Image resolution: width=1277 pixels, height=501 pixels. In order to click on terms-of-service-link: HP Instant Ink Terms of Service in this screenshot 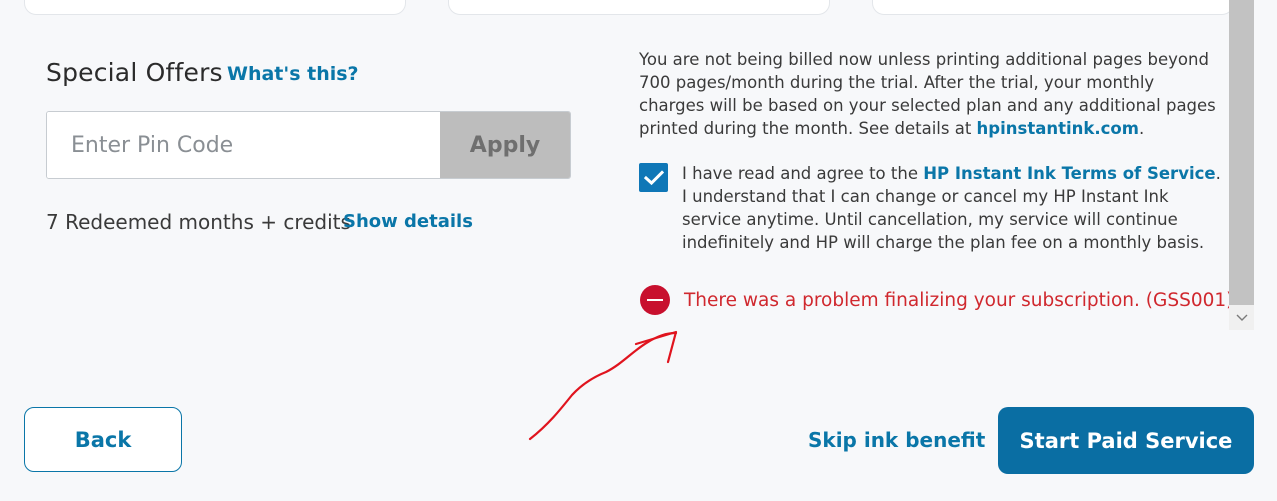, I will do `click(1069, 173)`.